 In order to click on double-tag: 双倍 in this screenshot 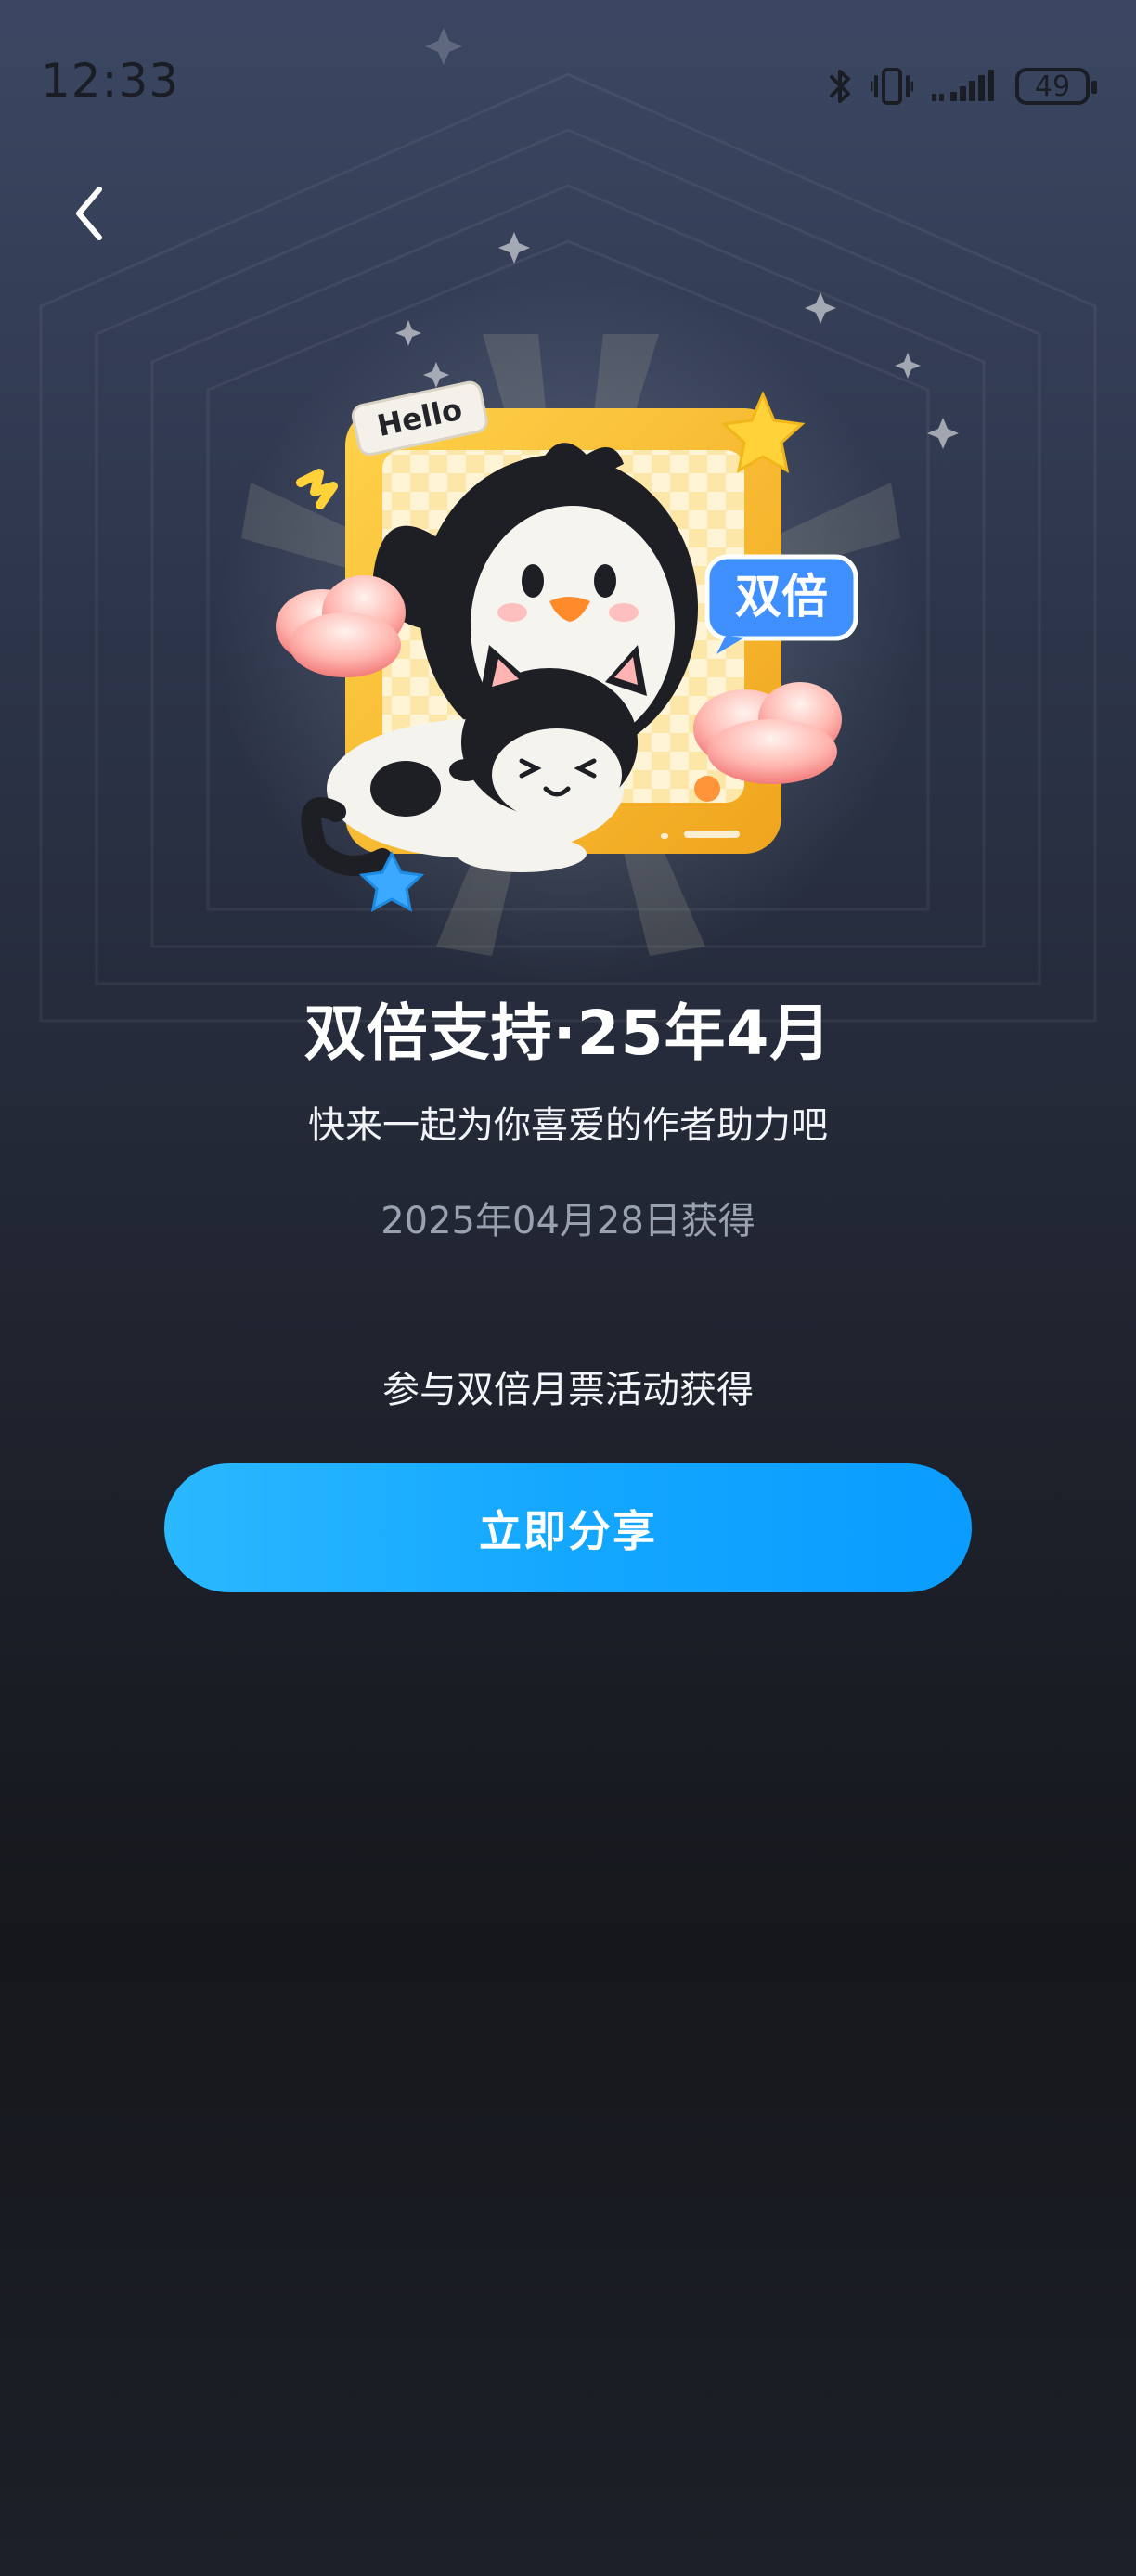, I will do `click(781, 604)`.